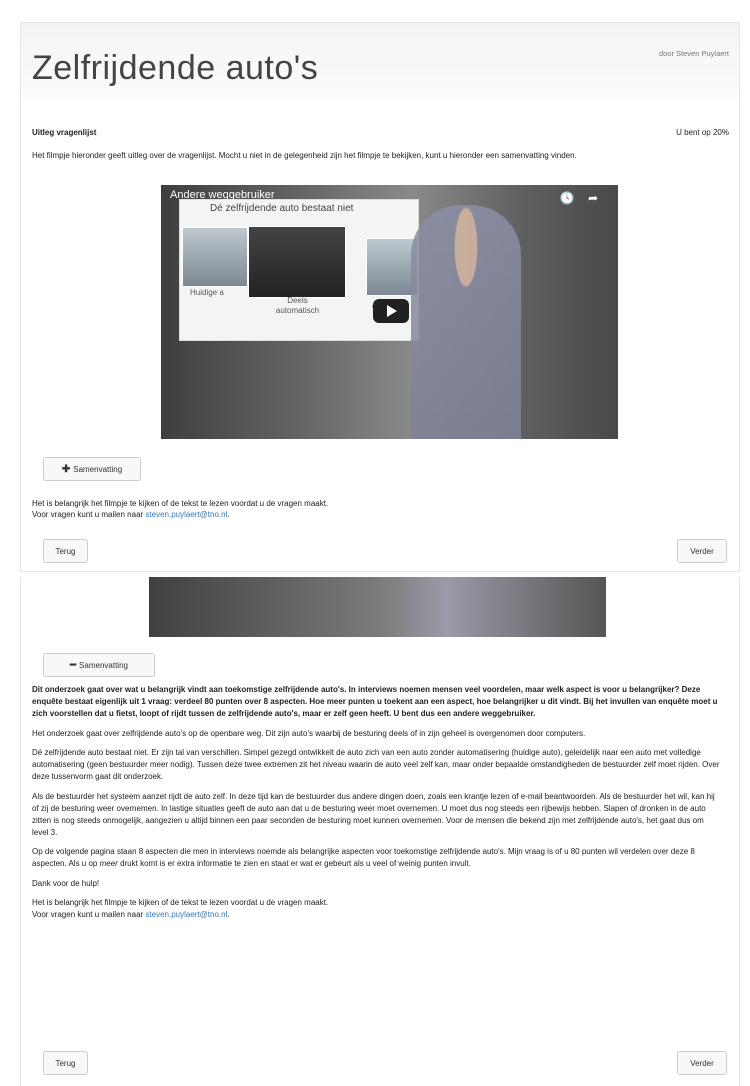  I want to click on slide-title: Dé zelfrijdende auto bestaat niet, so click(282, 208).